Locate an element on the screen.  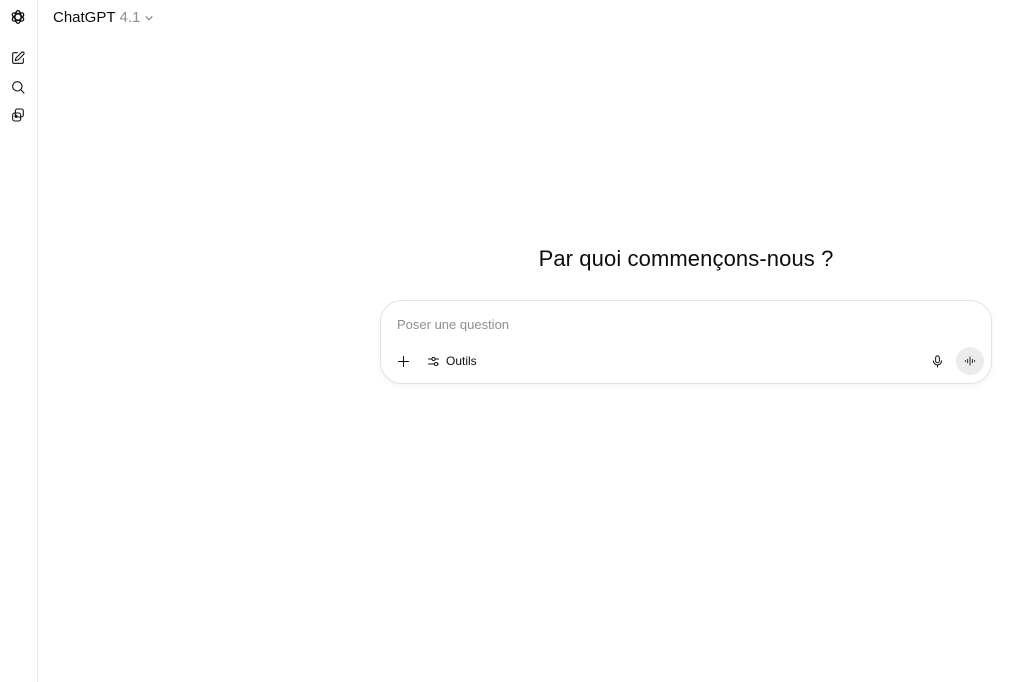
sidebar-rail is located at coordinates (19, 341).